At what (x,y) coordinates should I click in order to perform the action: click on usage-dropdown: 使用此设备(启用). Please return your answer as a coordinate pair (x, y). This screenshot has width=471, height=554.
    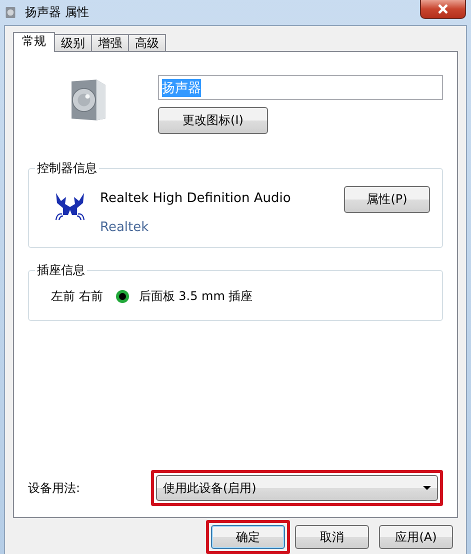
    Looking at the image, I should click on (297, 488).